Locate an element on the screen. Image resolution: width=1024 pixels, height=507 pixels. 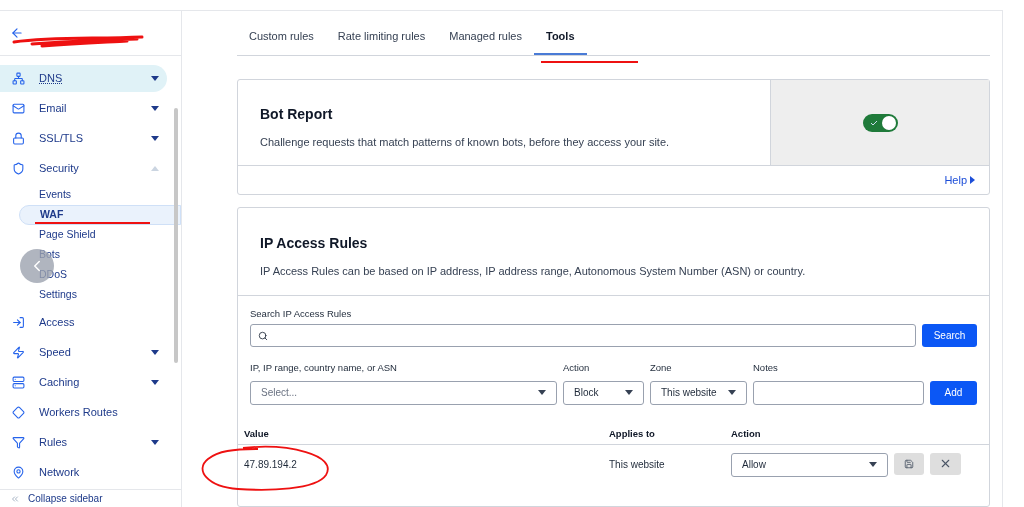
save-icon is located at coordinates (909, 463).